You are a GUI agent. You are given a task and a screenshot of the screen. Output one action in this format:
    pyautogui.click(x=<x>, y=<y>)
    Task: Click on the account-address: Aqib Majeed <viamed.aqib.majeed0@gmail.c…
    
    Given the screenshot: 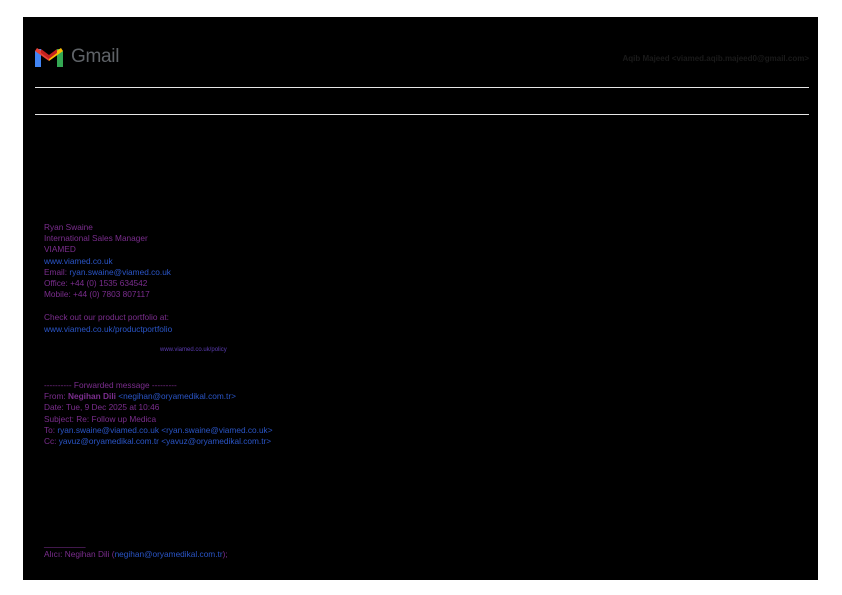 What is the action you would take?
    pyautogui.click(x=715, y=58)
    